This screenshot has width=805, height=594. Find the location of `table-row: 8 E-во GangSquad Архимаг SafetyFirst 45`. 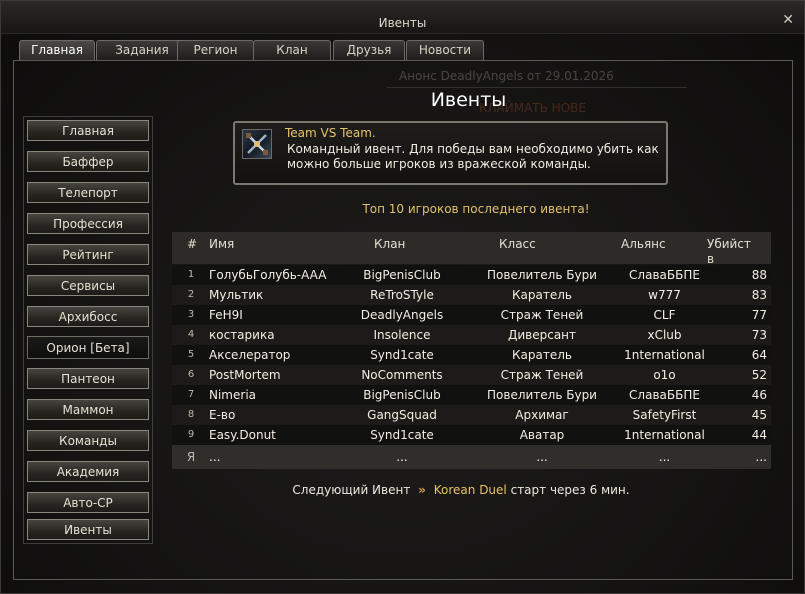

table-row: 8 E-во GangSquad Архимаг SafetyFirst 45 is located at coordinates (471, 415).